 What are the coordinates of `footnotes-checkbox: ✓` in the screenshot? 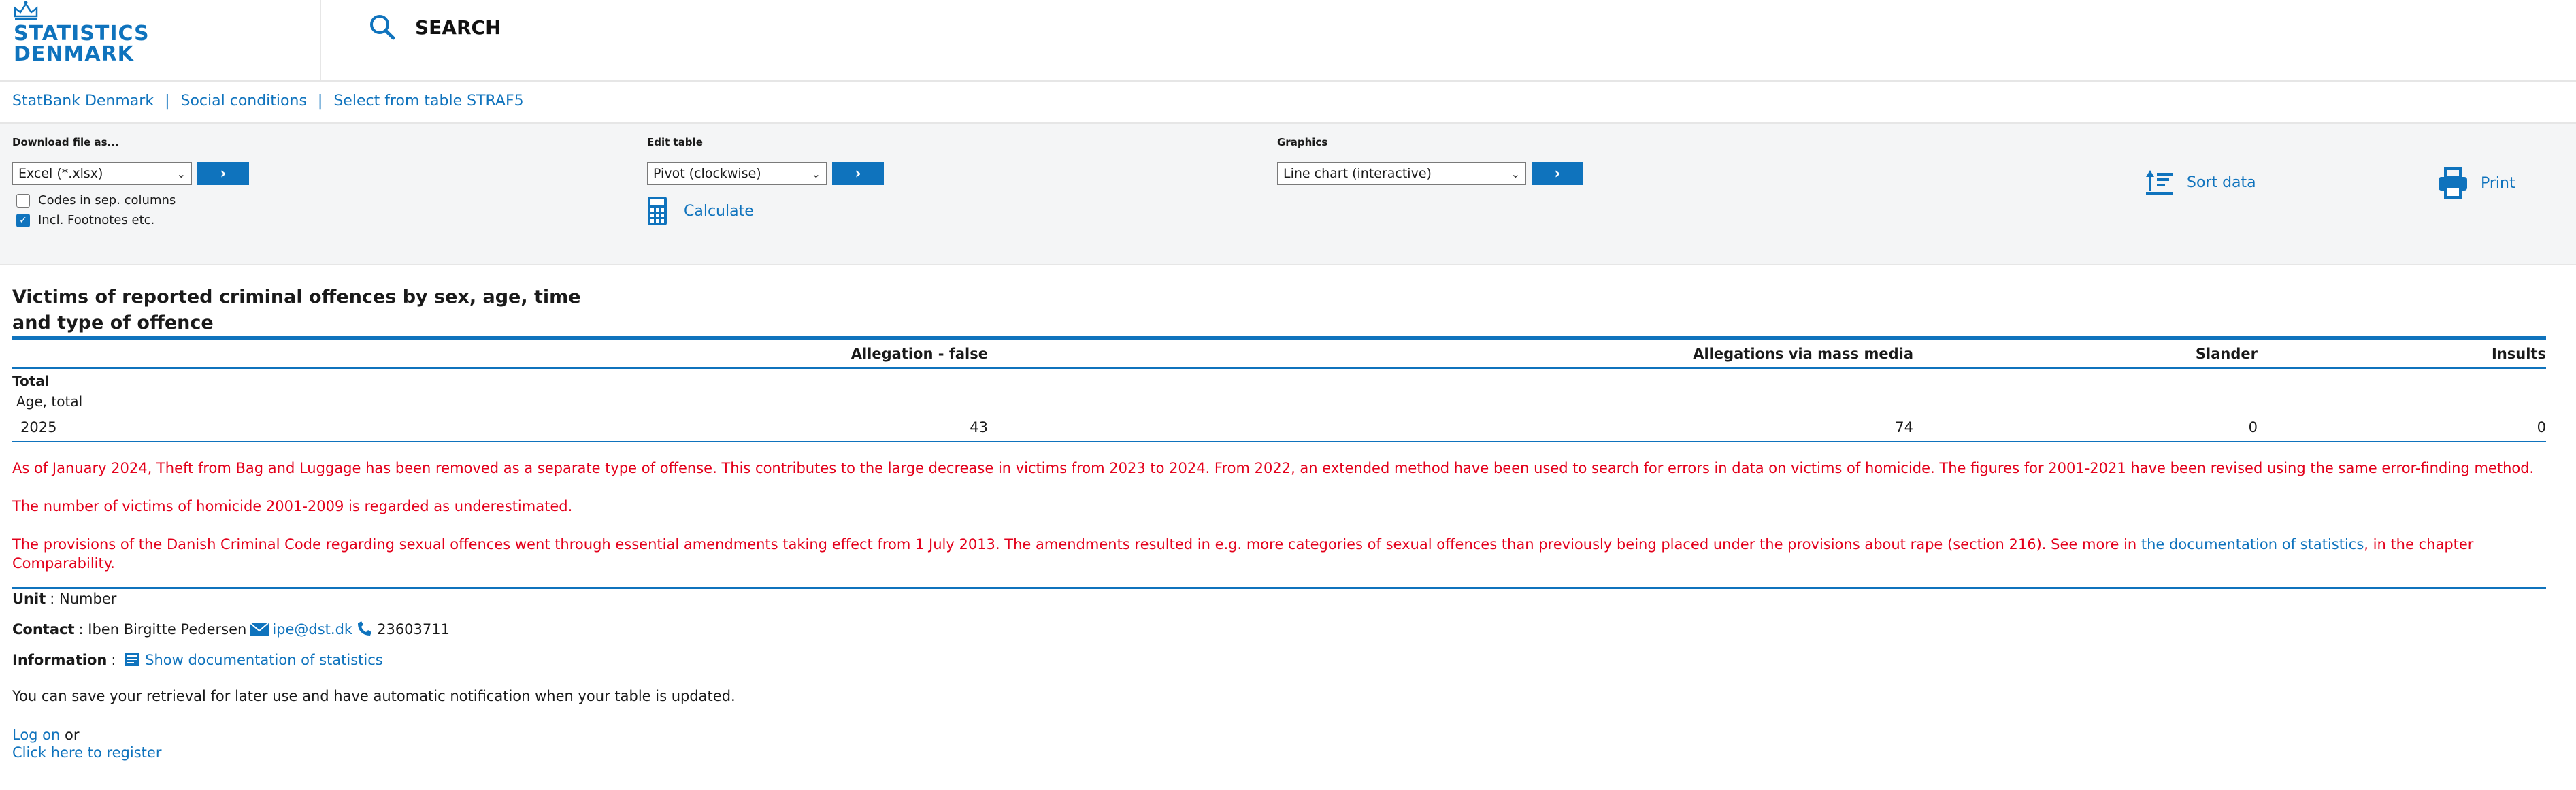 It's located at (23, 220).